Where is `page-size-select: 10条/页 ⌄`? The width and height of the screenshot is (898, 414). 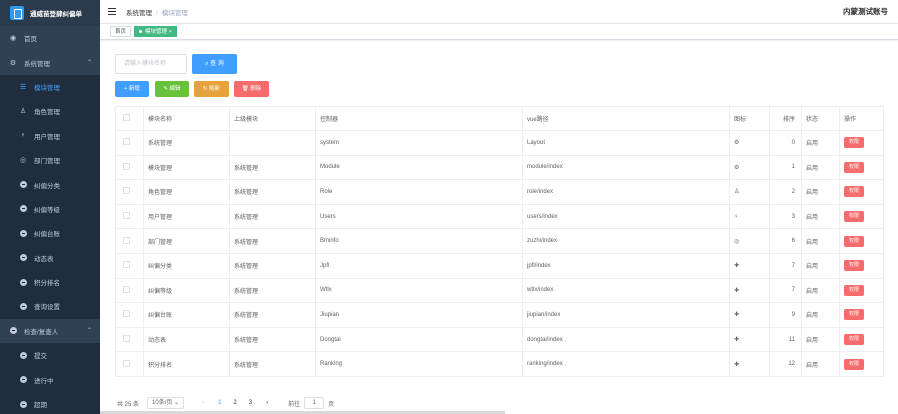 page-size-select: 10条/页 ⌄ is located at coordinates (166, 403).